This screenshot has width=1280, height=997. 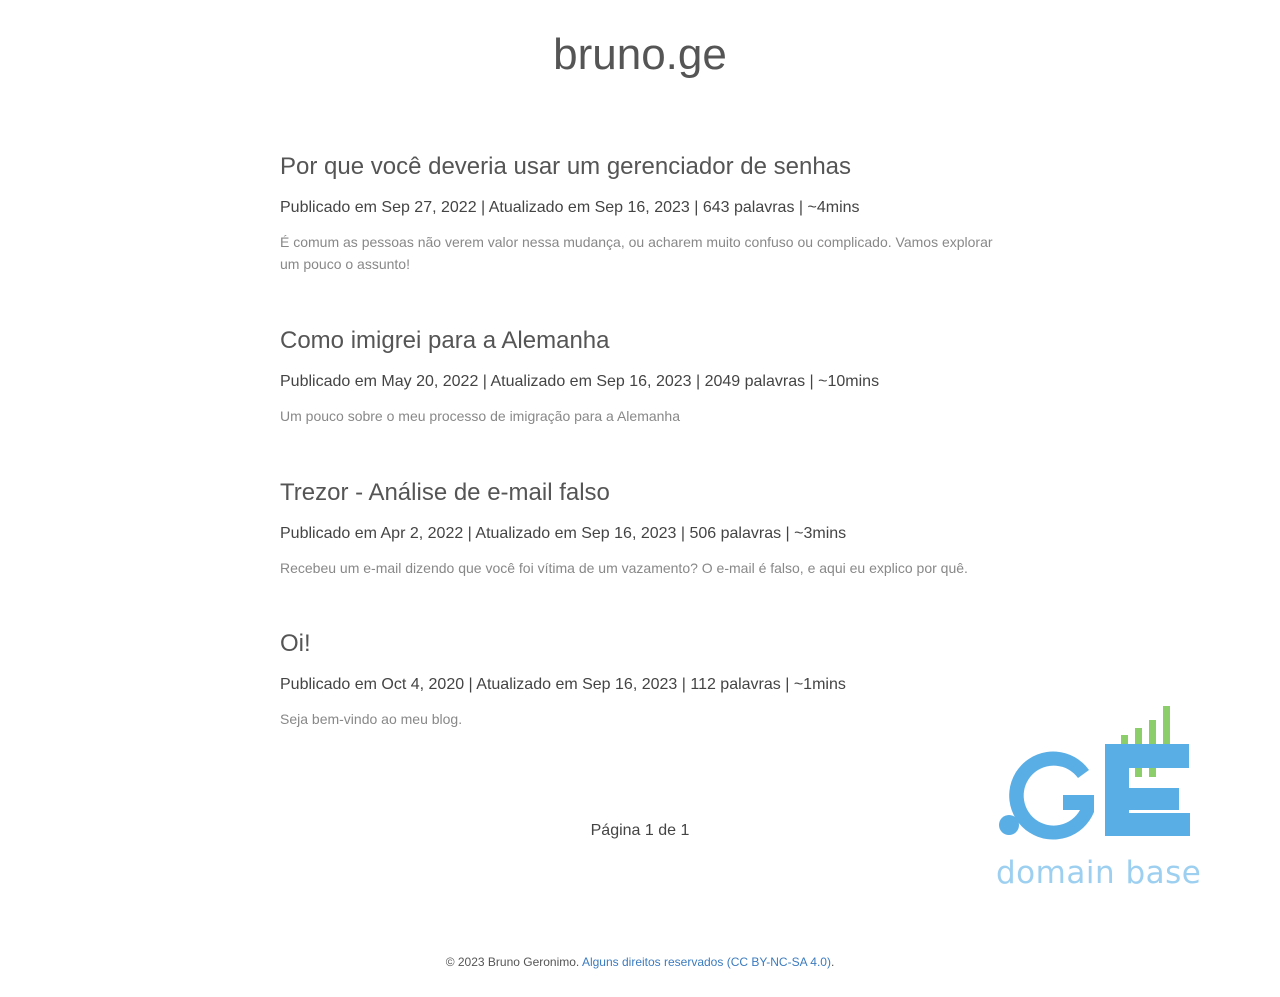 What do you see at coordinates (640, 341) in the screenshot?
I see `post-title-link: Como imigrei para a Alemanha` at bounding box center [640, 341].